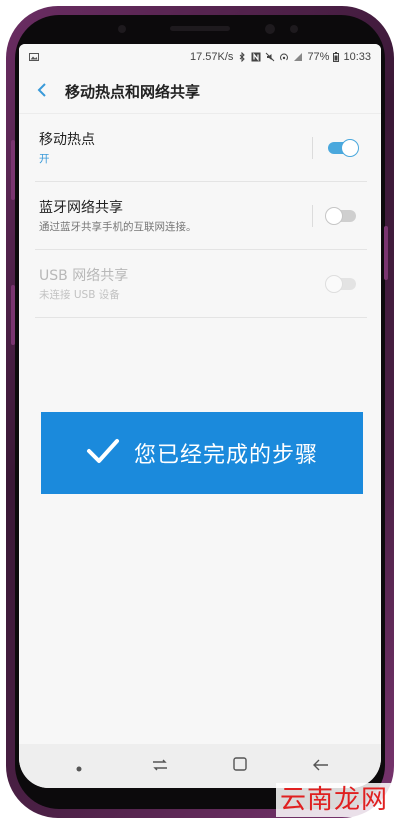  I want to click on nav-dot-button, so click(79, 766).